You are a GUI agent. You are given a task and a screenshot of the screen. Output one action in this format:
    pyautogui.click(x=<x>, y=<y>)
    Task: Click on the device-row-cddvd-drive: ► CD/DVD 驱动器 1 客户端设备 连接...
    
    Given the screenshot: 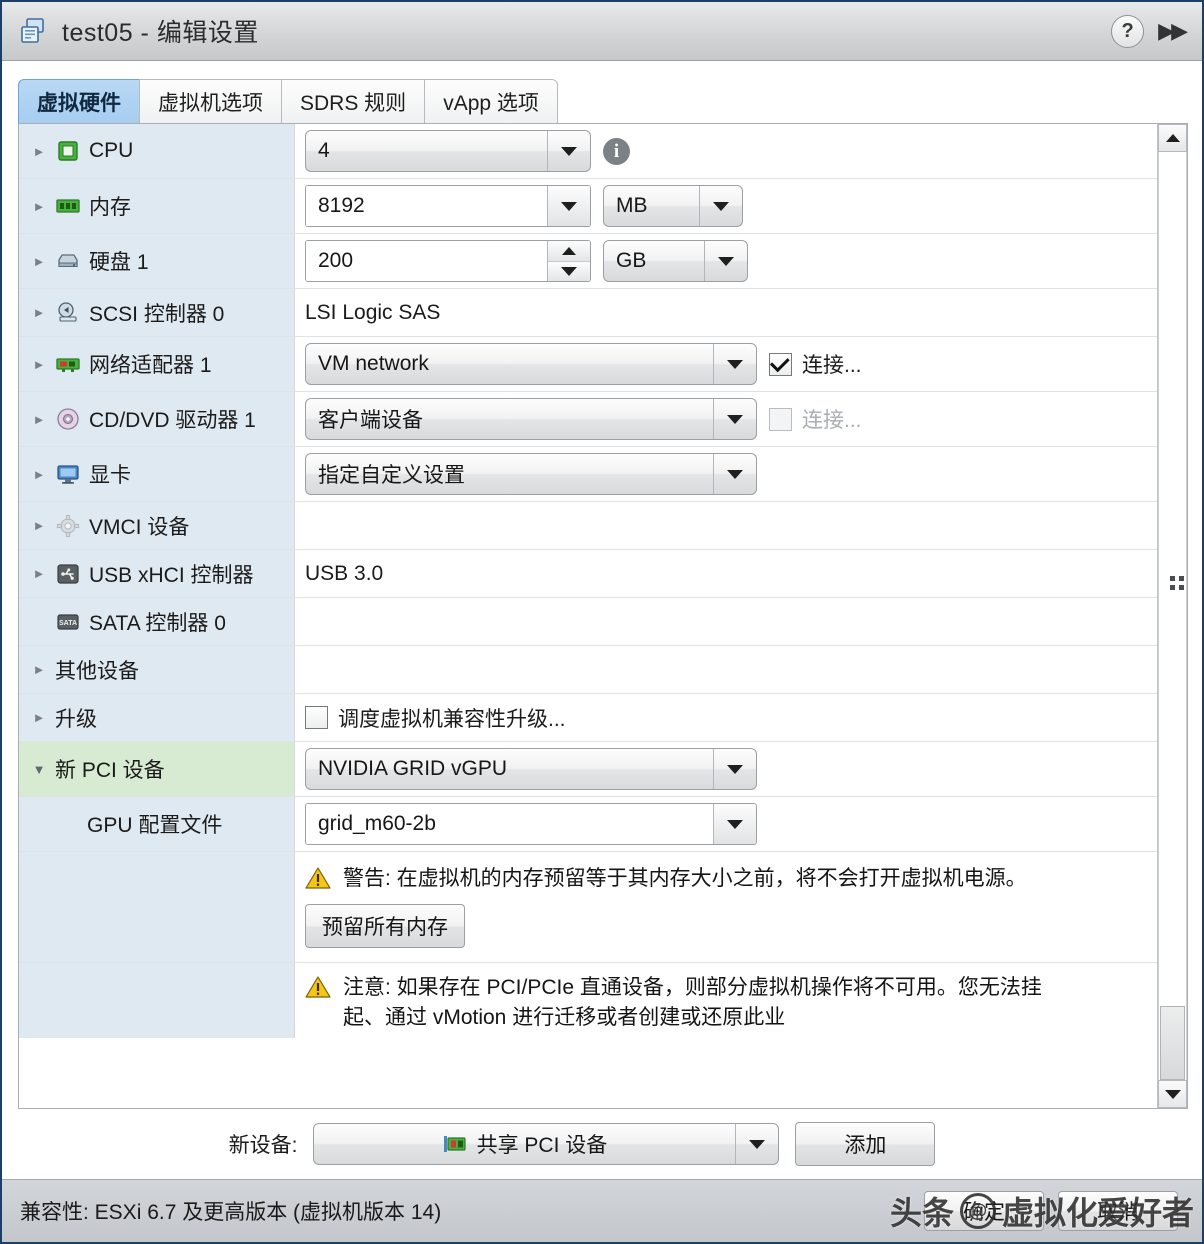 What is the action you would take?
    pyautogui.click(x=588, y=419)
    